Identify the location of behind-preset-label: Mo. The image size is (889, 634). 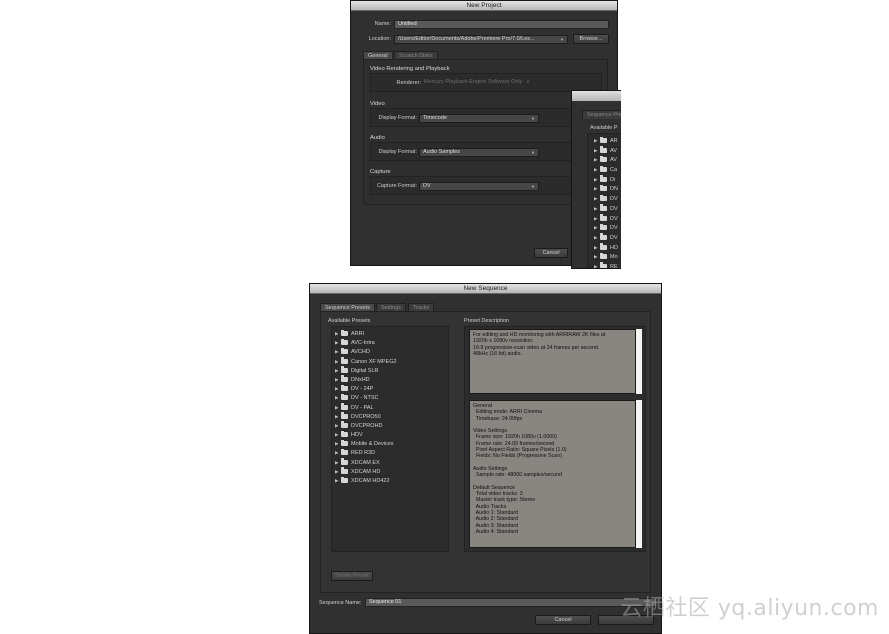
(614, 257).